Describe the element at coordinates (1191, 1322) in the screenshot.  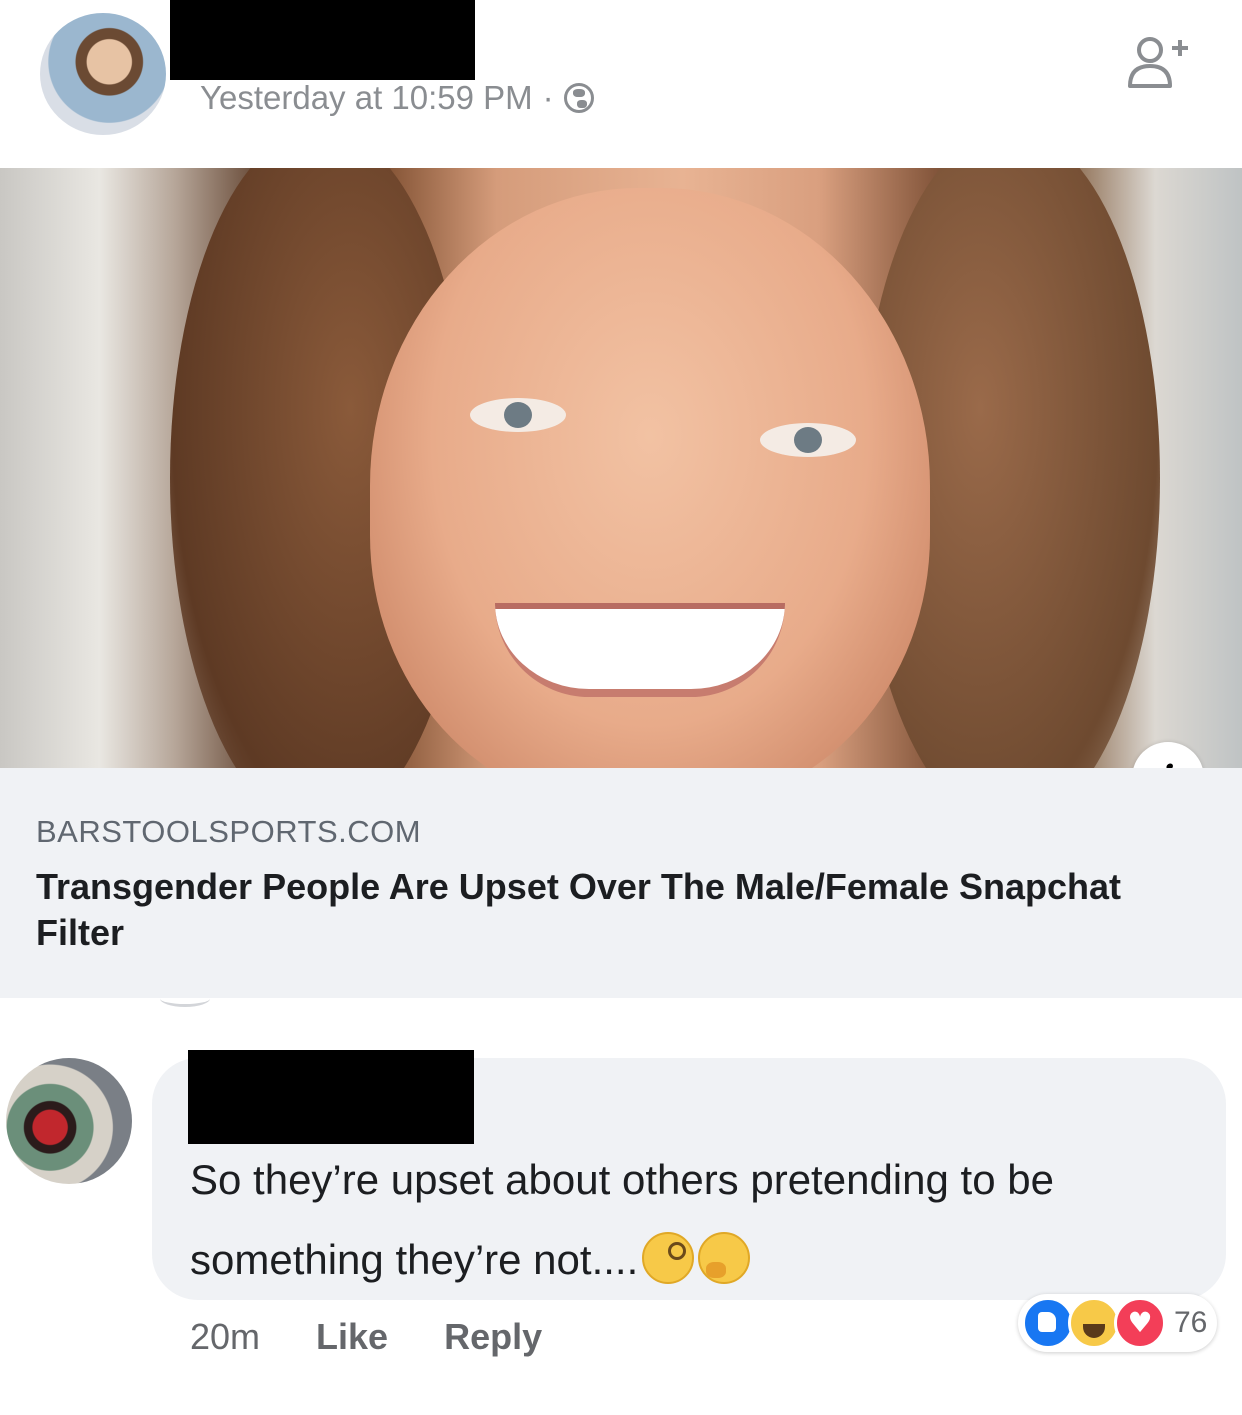
I see `reaction-count: 76` at that location.